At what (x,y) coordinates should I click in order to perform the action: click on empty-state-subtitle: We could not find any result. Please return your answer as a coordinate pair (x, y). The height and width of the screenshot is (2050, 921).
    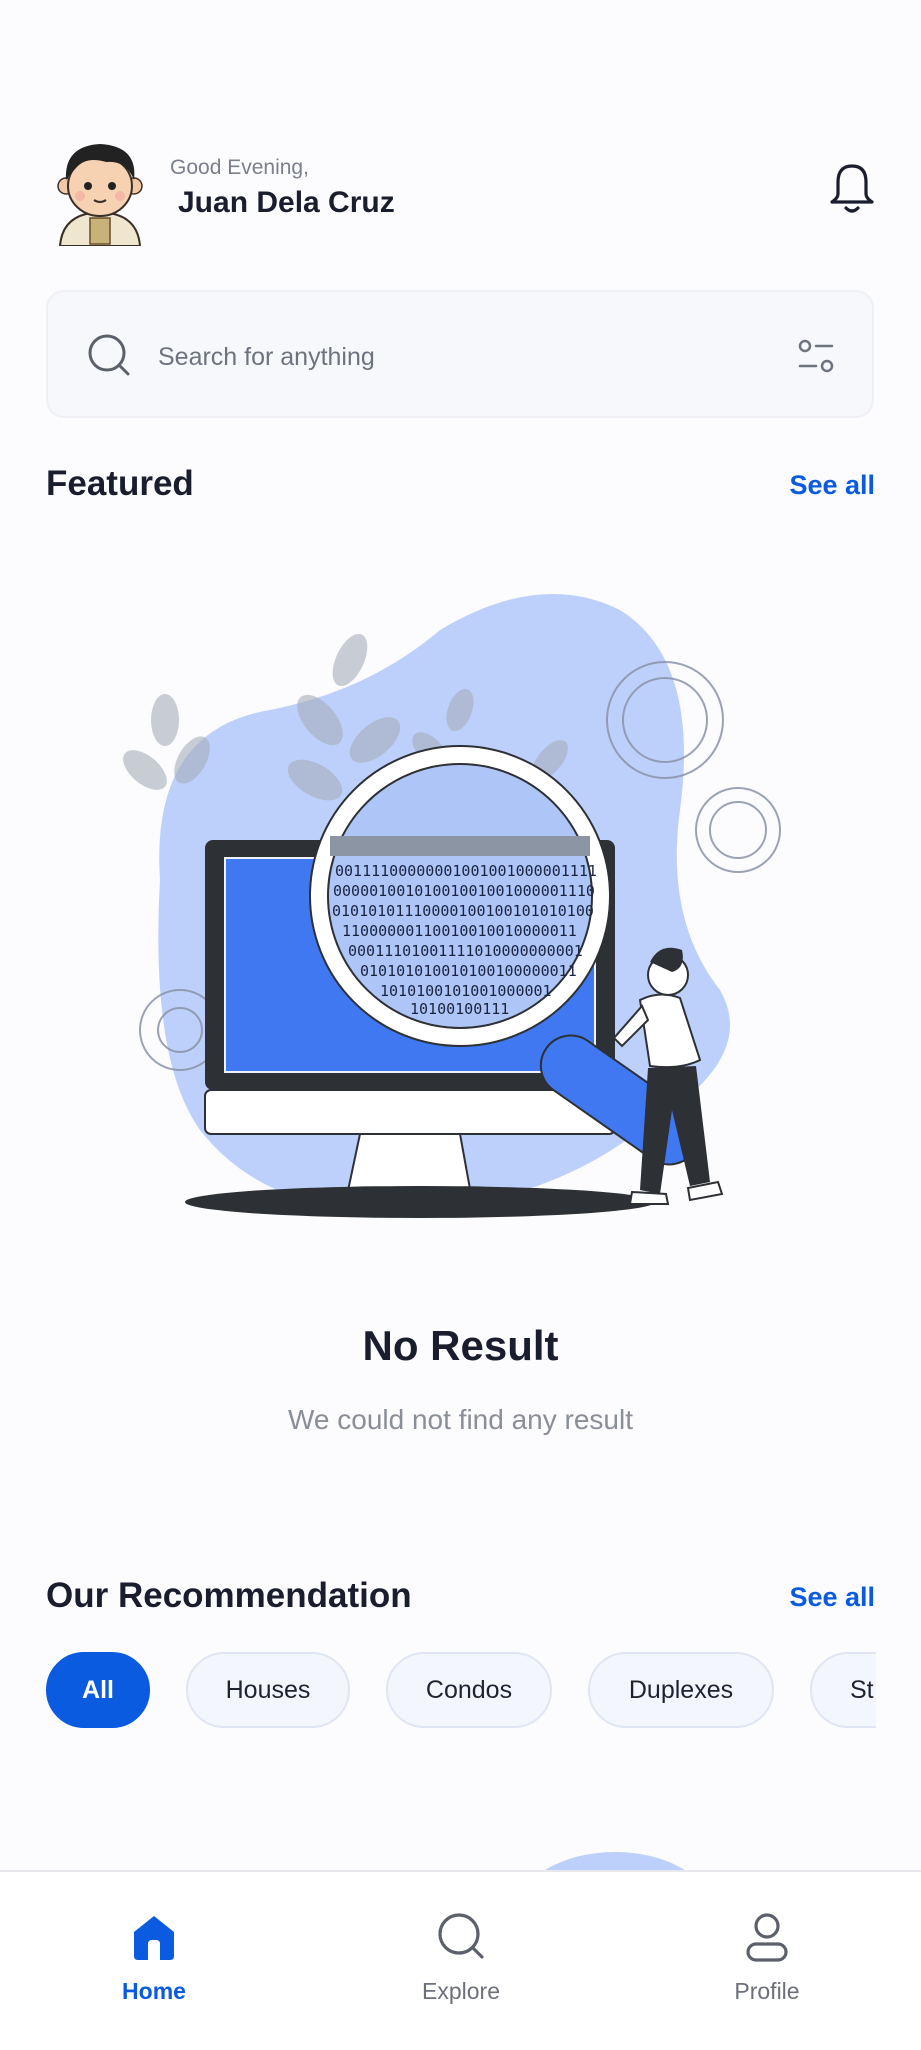
    Looking at the image, I should click on (460, 1419).